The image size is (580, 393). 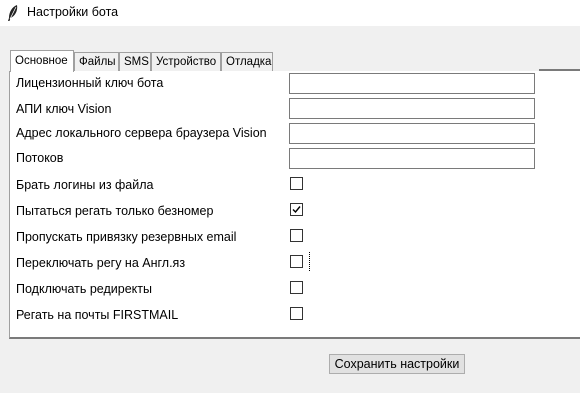 I want to click on switch-reg-english-label: Переключать регу на Англ.яз, so click(x=101, y=263).